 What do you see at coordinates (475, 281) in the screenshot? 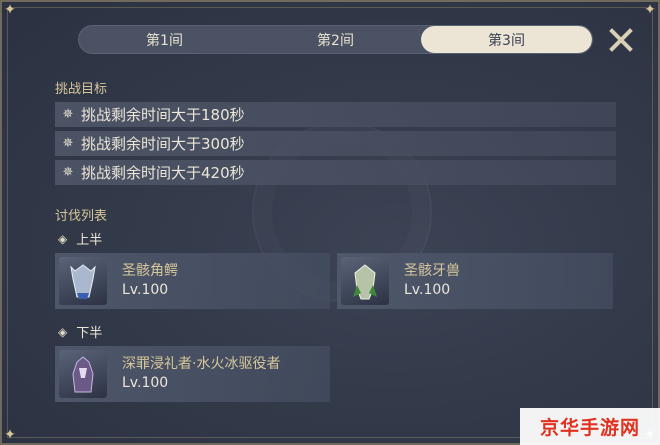
I see `enemy-card: 圣骸牙兽 Lv.100` at bounding box center [475, 281].